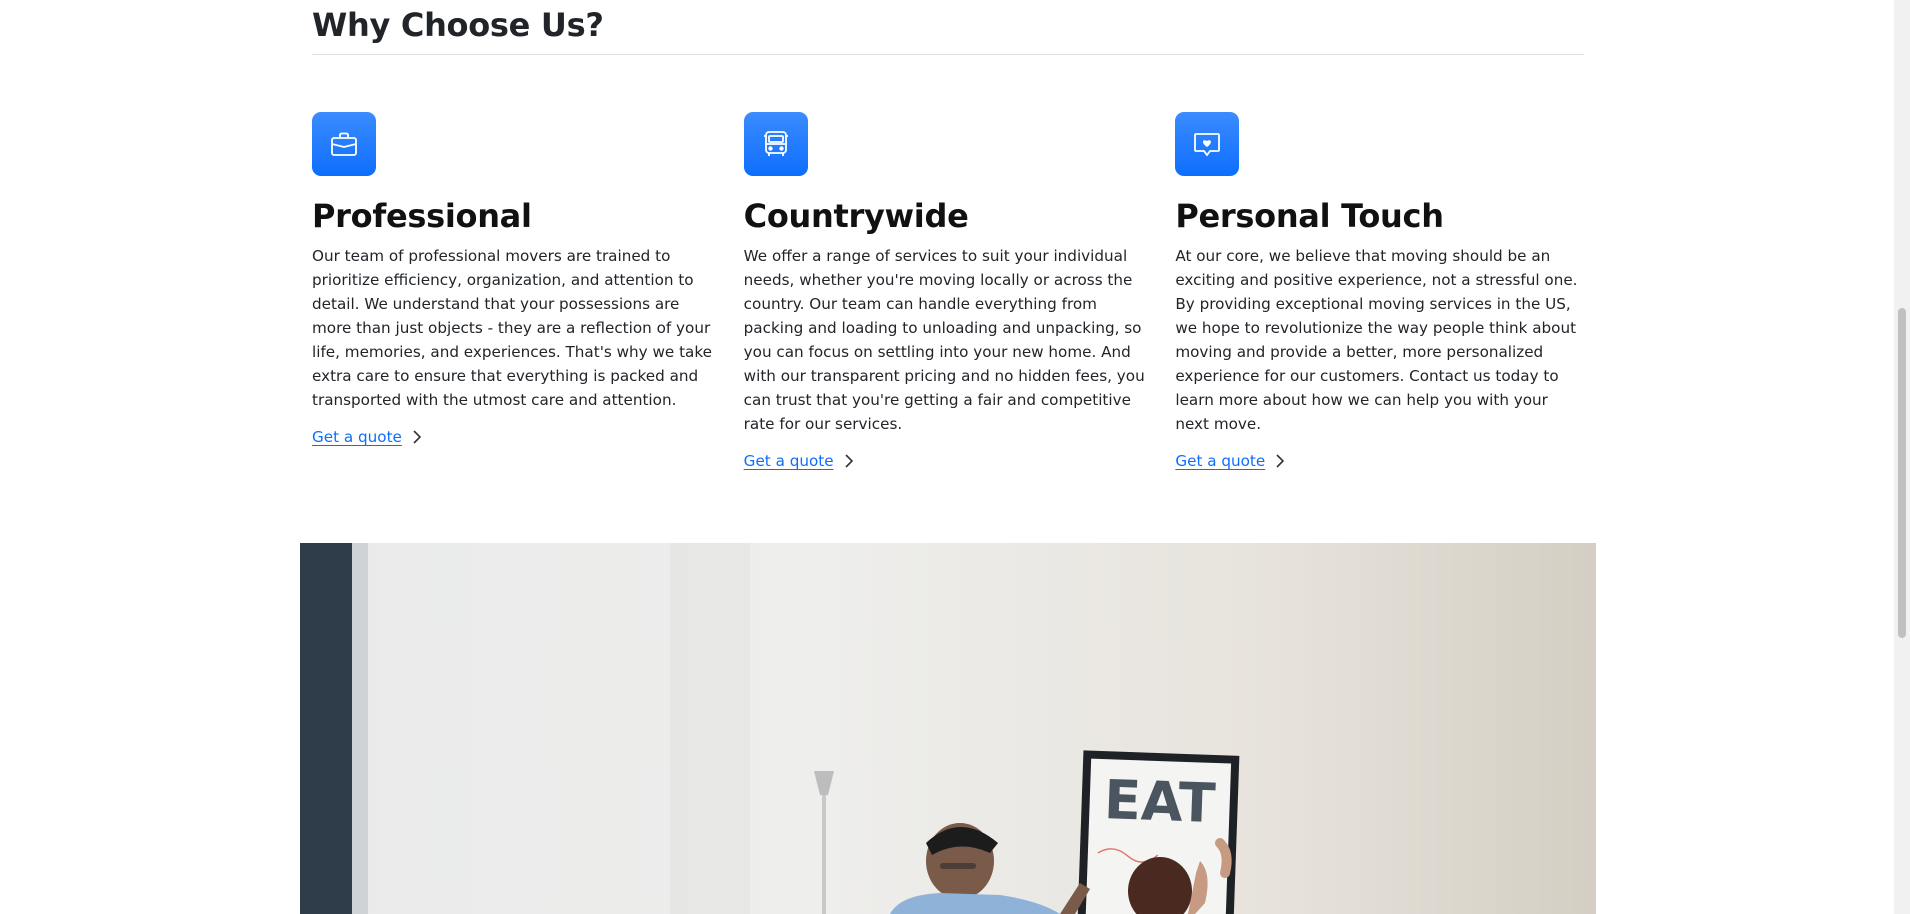 Image resolution: width=1910 pixels, height=914 pixels. What do you see at coordinates (856, 216) in the screenshot?
I see `feature-title: Countrywide` at bounding box center [856, 216].